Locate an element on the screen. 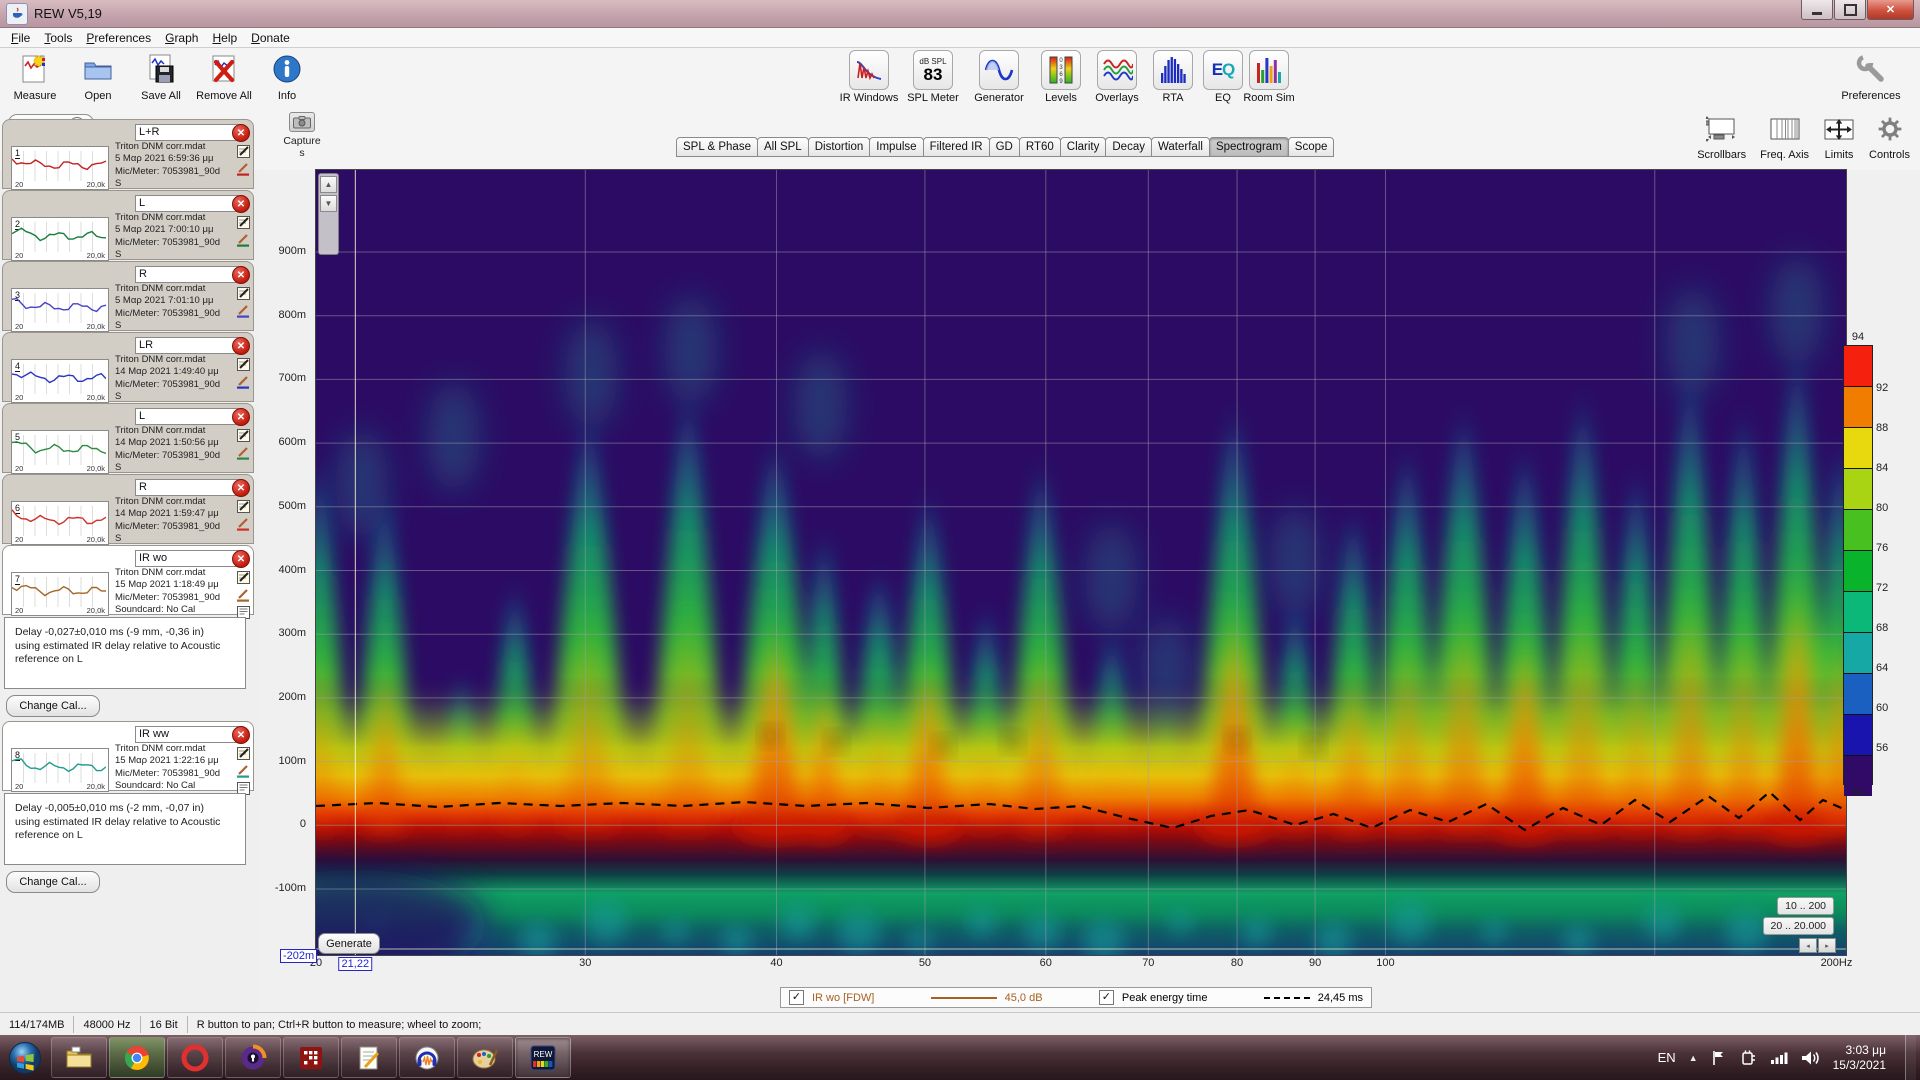 This screenshot has height=1080, width=1920. tab-scope: Scope is located at coordinates (1311, 147).